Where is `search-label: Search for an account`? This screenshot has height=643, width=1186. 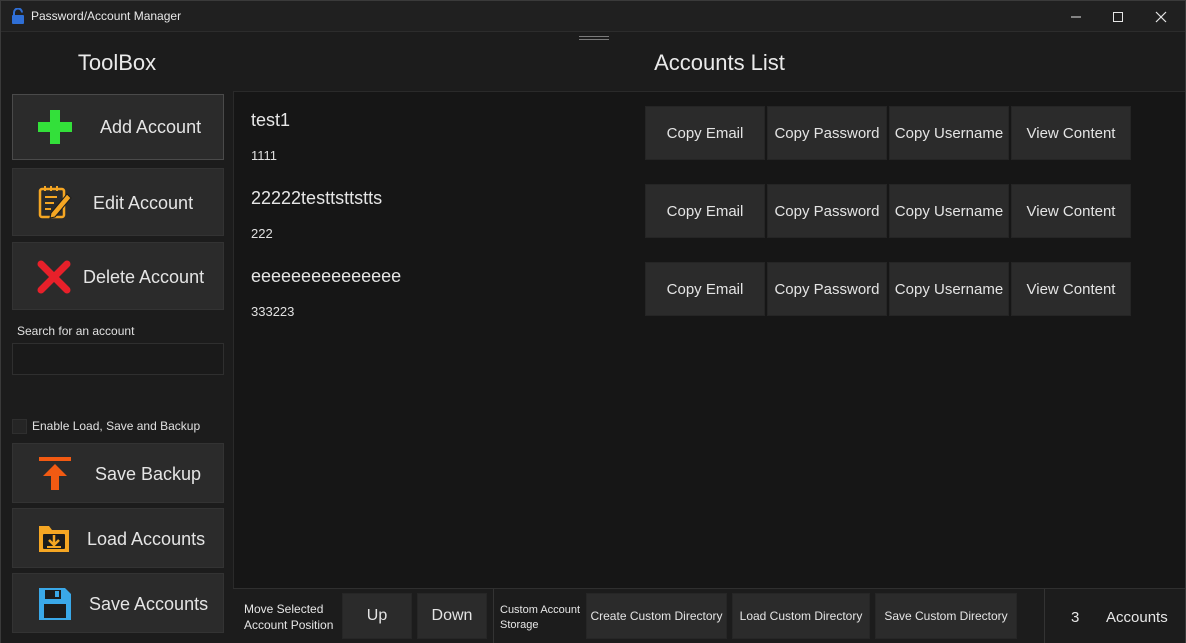 search-label: Search for an account is located at coordinates (76, 331).